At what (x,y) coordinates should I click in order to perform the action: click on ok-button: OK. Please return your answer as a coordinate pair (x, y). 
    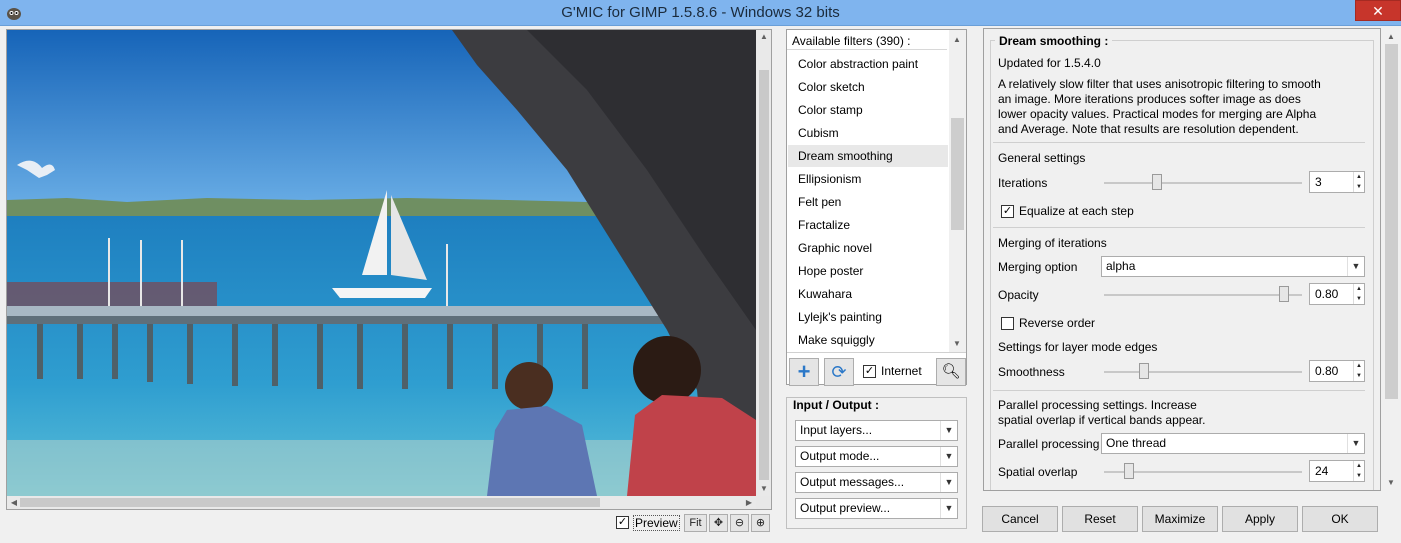
    Looking at the image, I should click on (1340, 519).